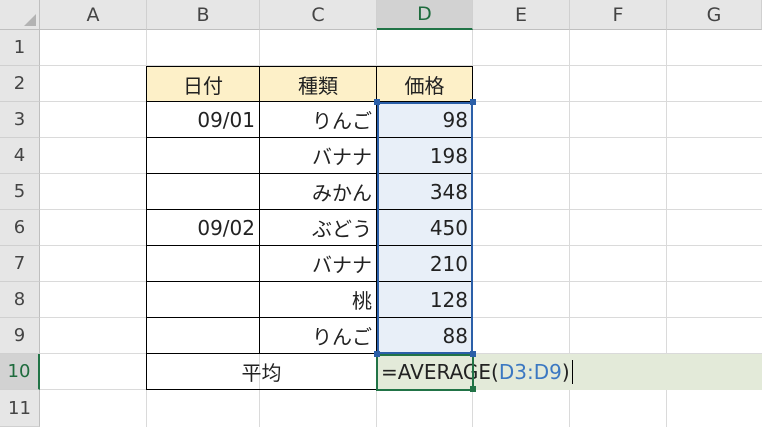  What do you see at coordinates (203, 300) in the screenshot?
I see `cell-b8-date` at bounding box center [203, 300].